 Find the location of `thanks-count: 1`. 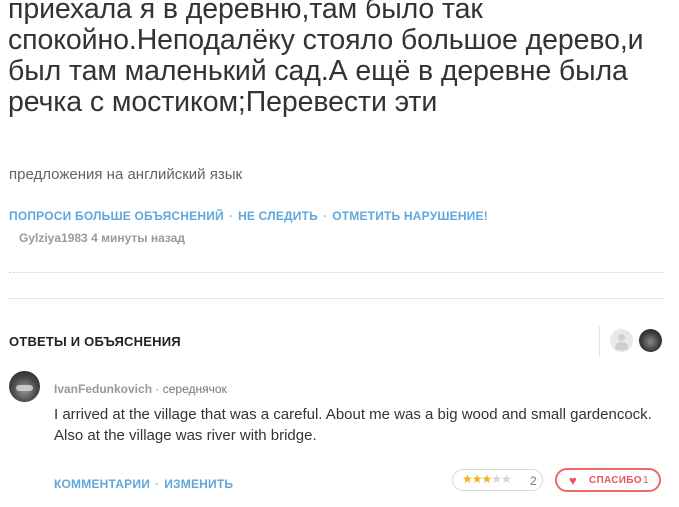

thanks-count: 1 is located at coordinates (646, 480).